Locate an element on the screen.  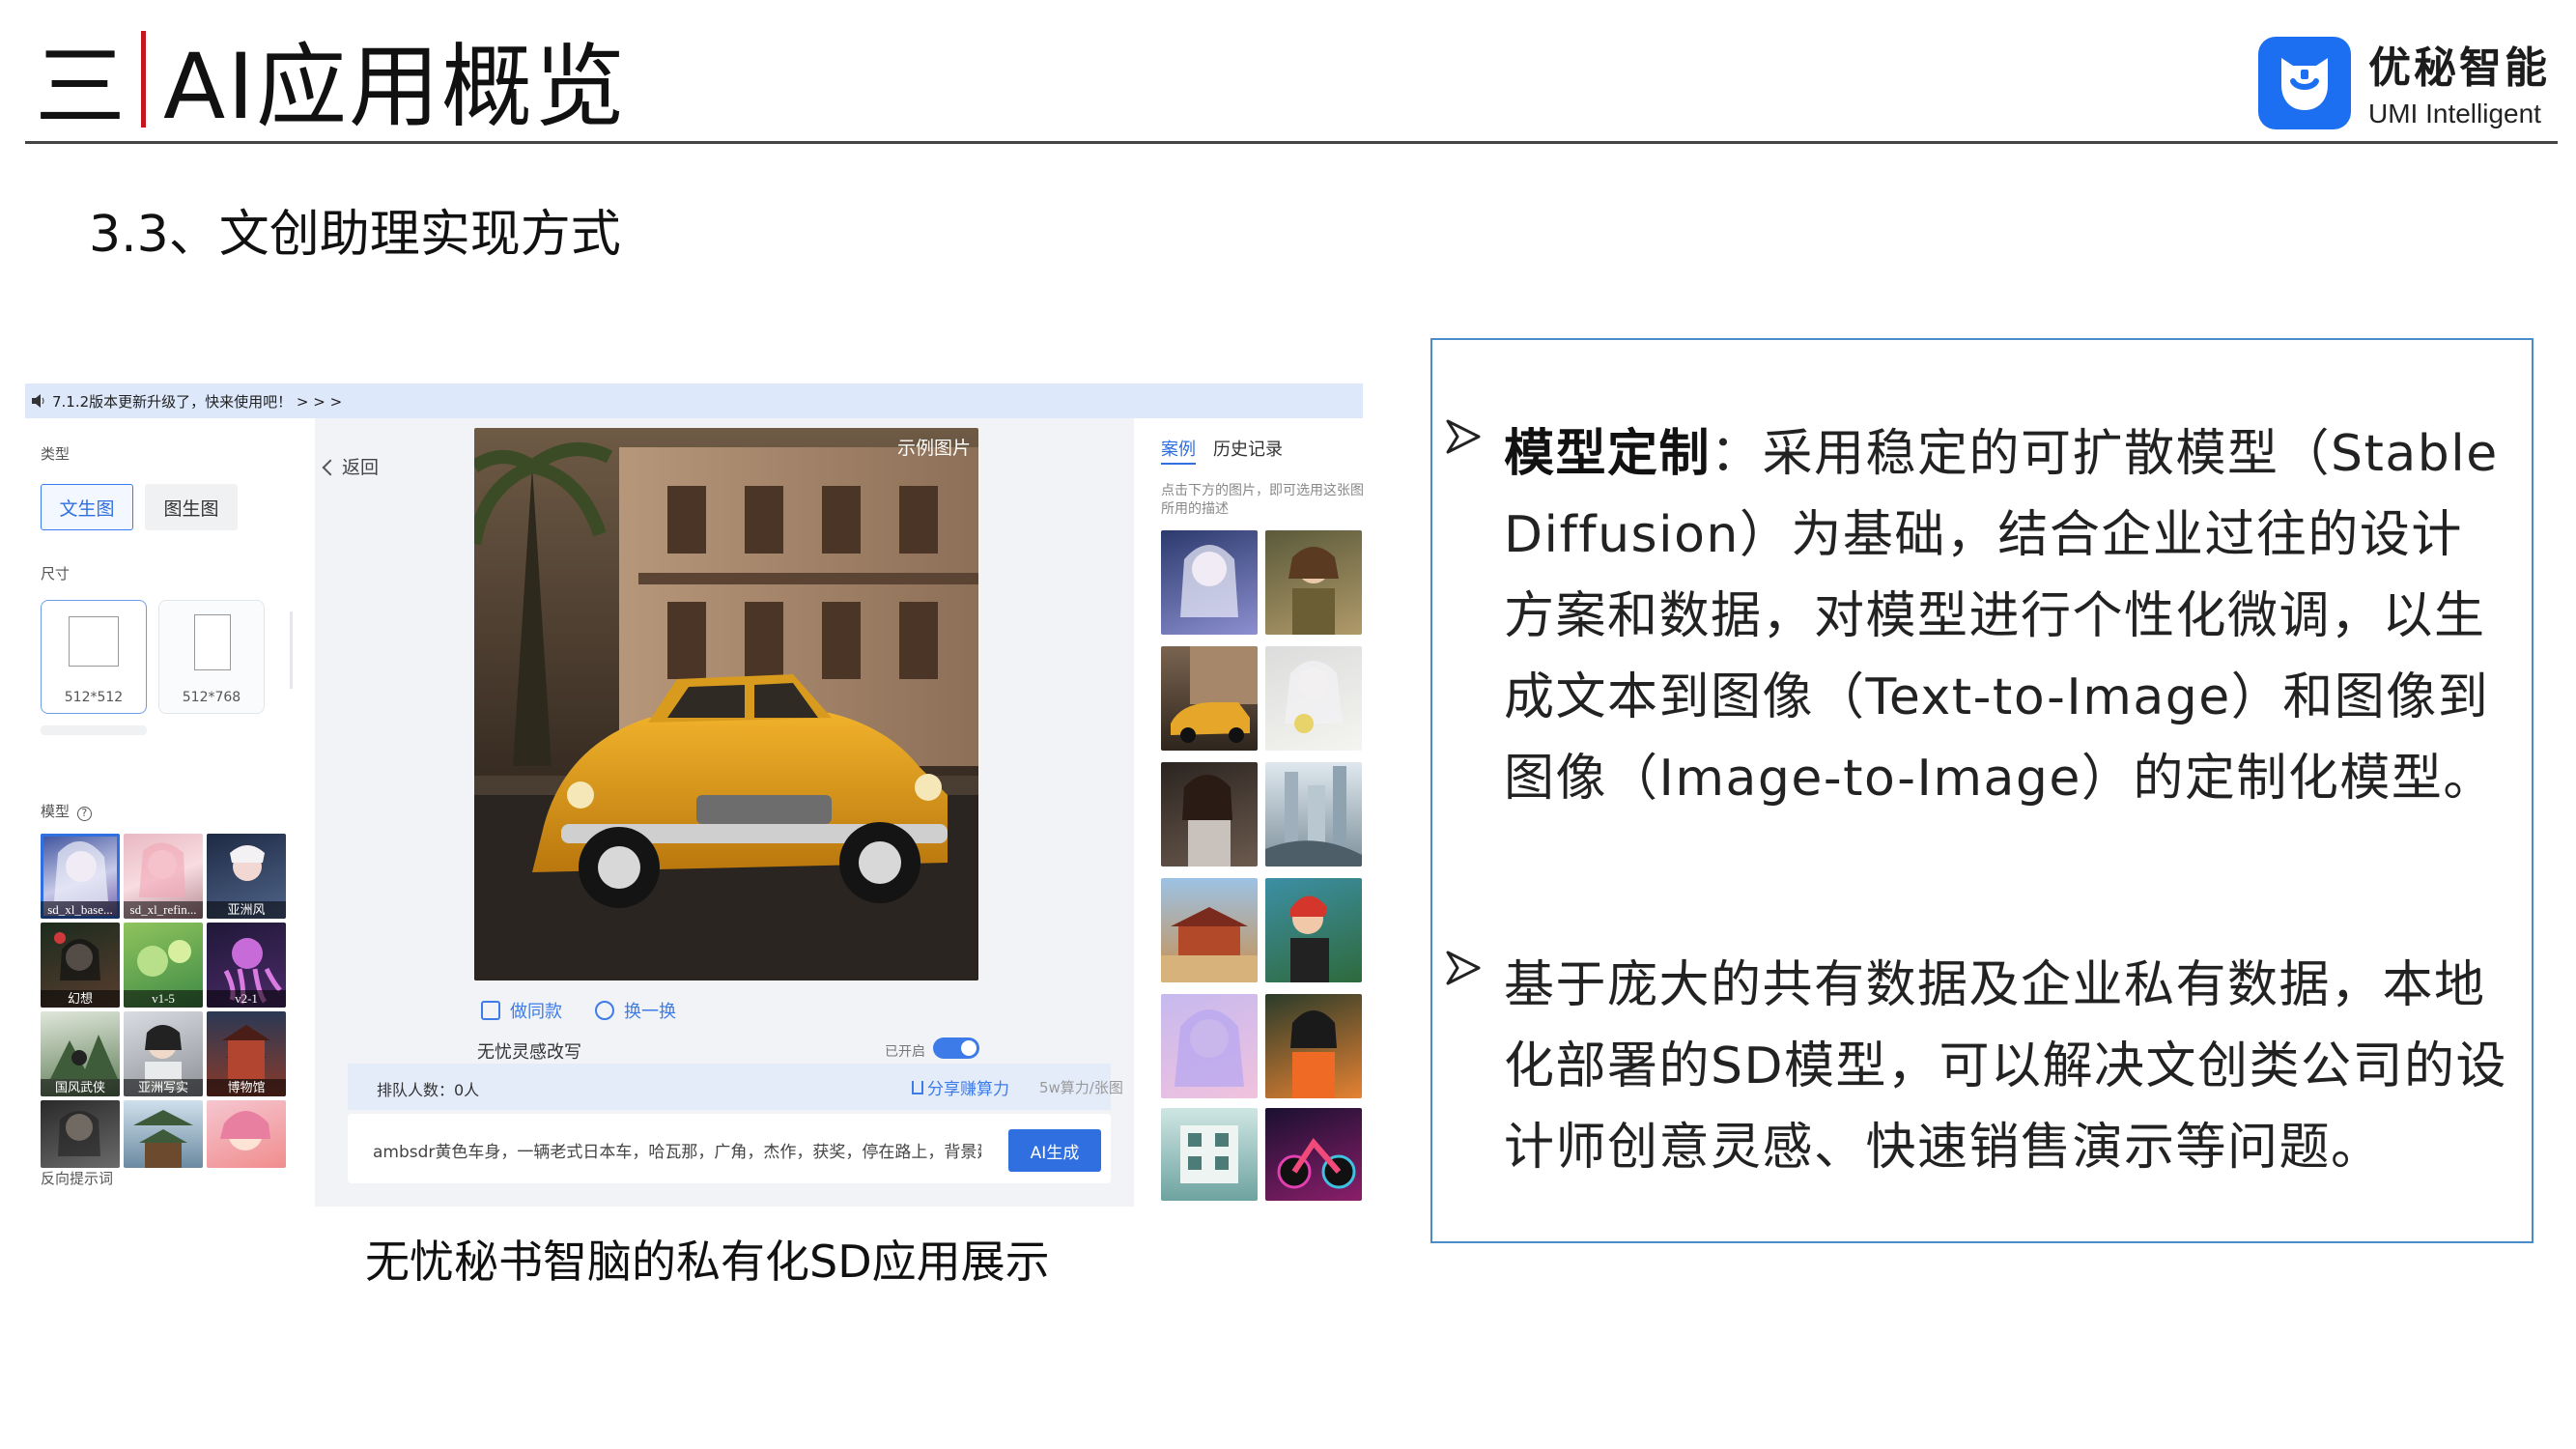
square-ratio-icon is located at coordinates (94, 641).